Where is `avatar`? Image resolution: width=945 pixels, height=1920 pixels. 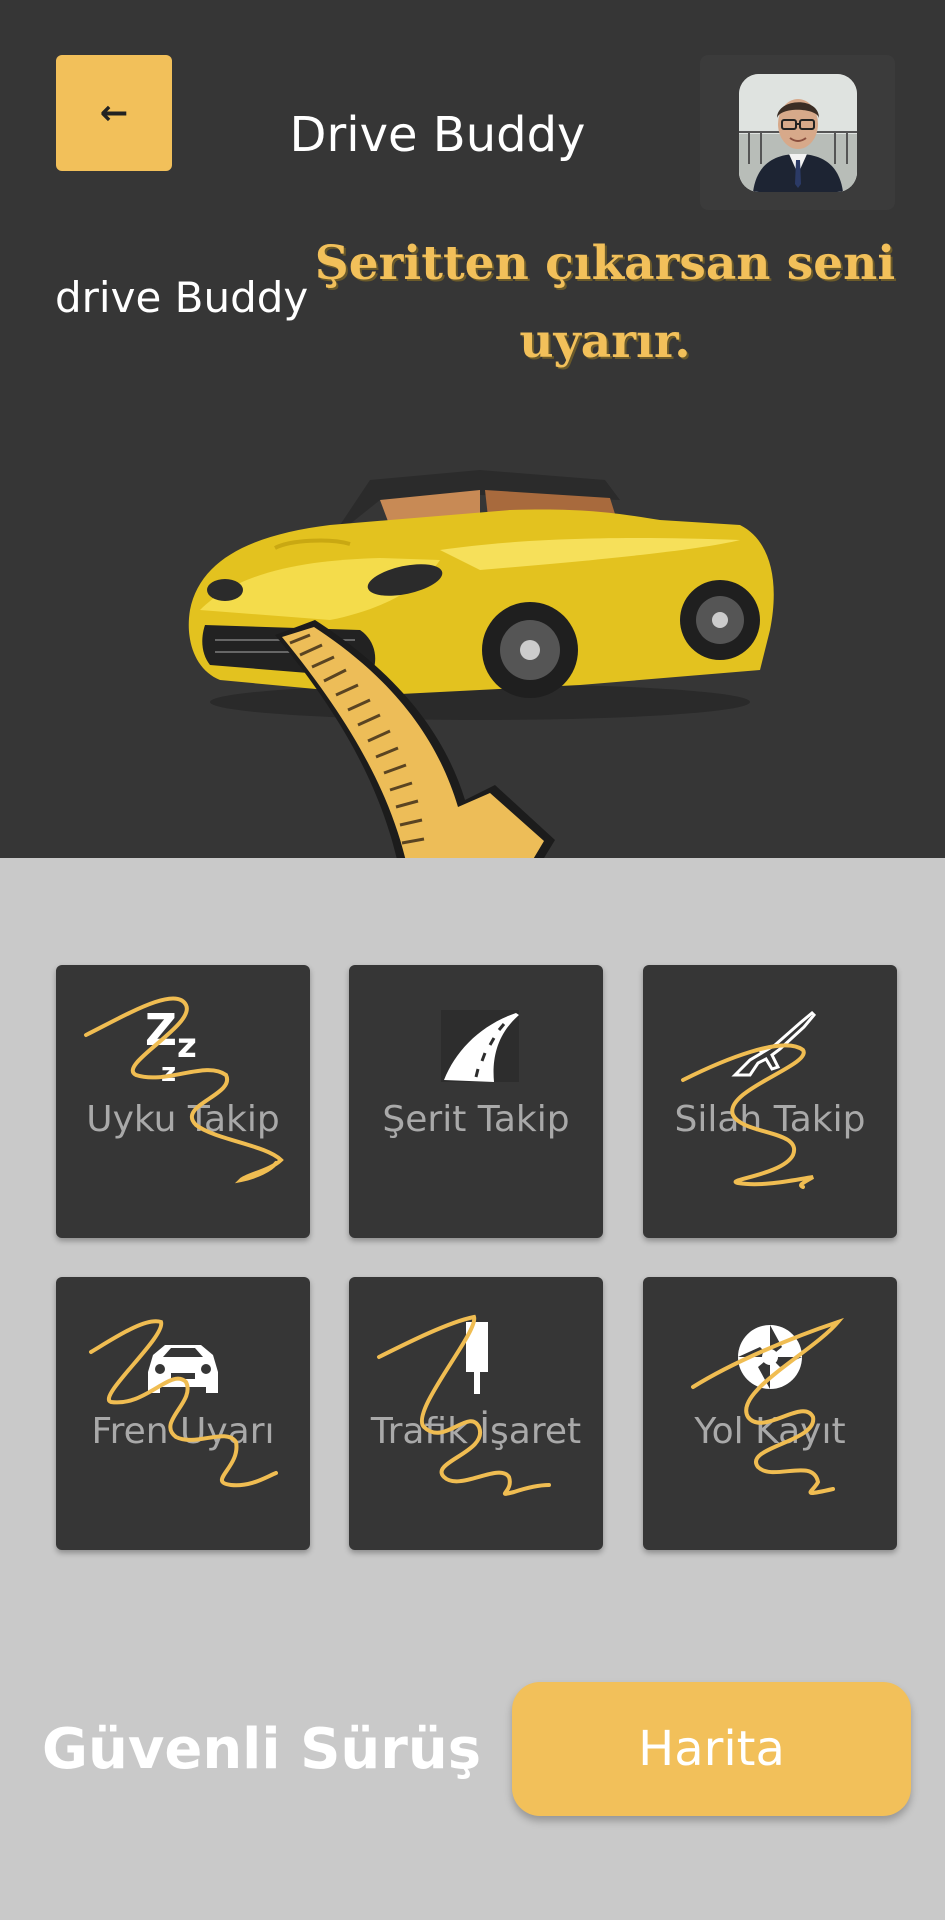
avatar is located at coordinates (797, 132).